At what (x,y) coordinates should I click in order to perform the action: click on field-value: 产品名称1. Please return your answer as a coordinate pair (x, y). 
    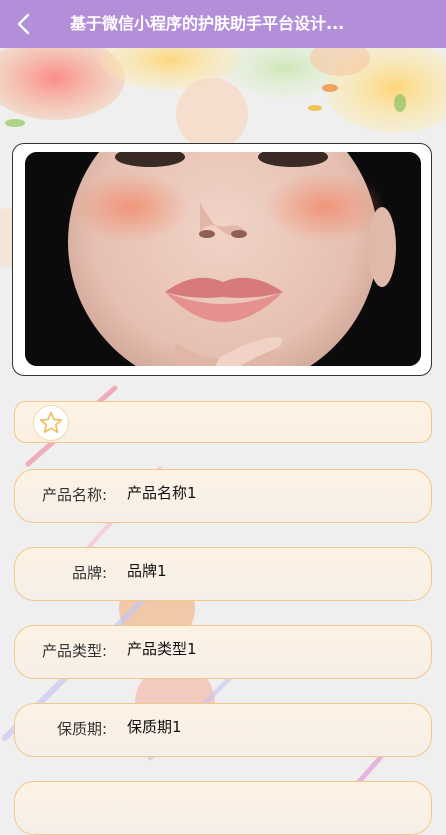
    Looking at the image, I should click on (162, 493).